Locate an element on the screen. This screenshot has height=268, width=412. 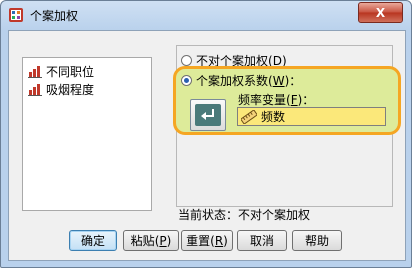
close-button: X is located at coordinates (380, 12).